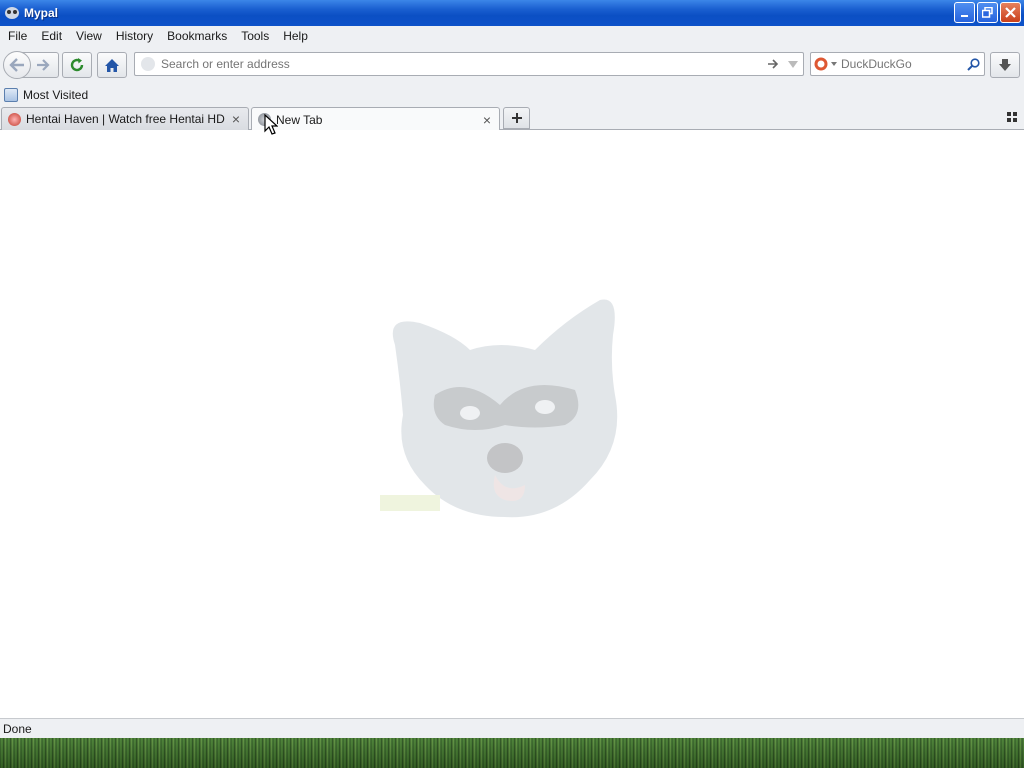 This screenshot has width=1024, height=768. What do you see at coordinates (499, 408) in the screenshot?
I see `raccoon-face-watermark` at bounding box center [499, 408].